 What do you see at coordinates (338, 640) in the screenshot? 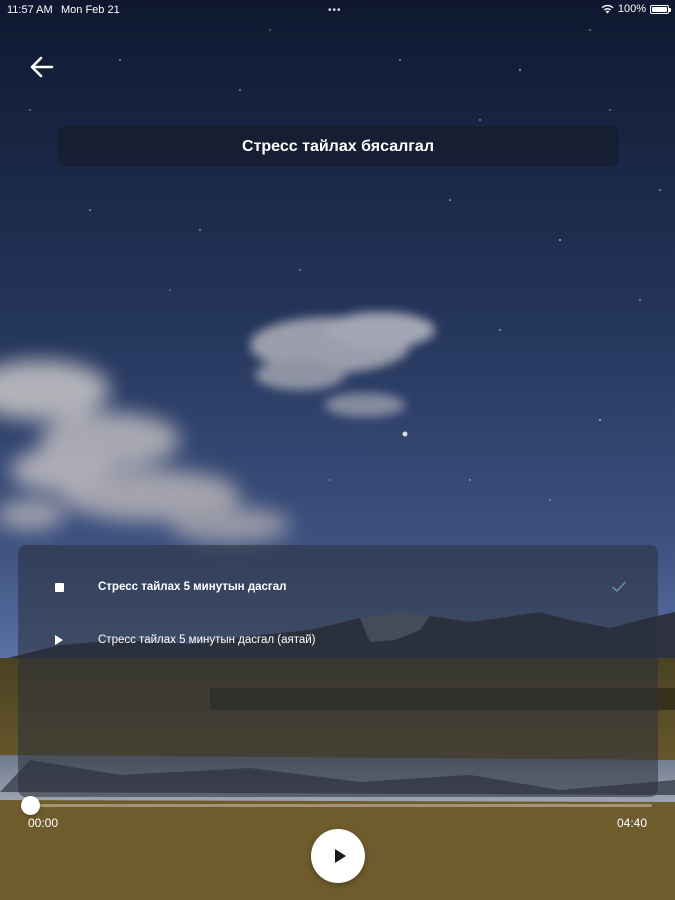
I see `track-row: Стресс тайлах 5 минутын дасгал (аятай)` at bounding box center [338, 640].